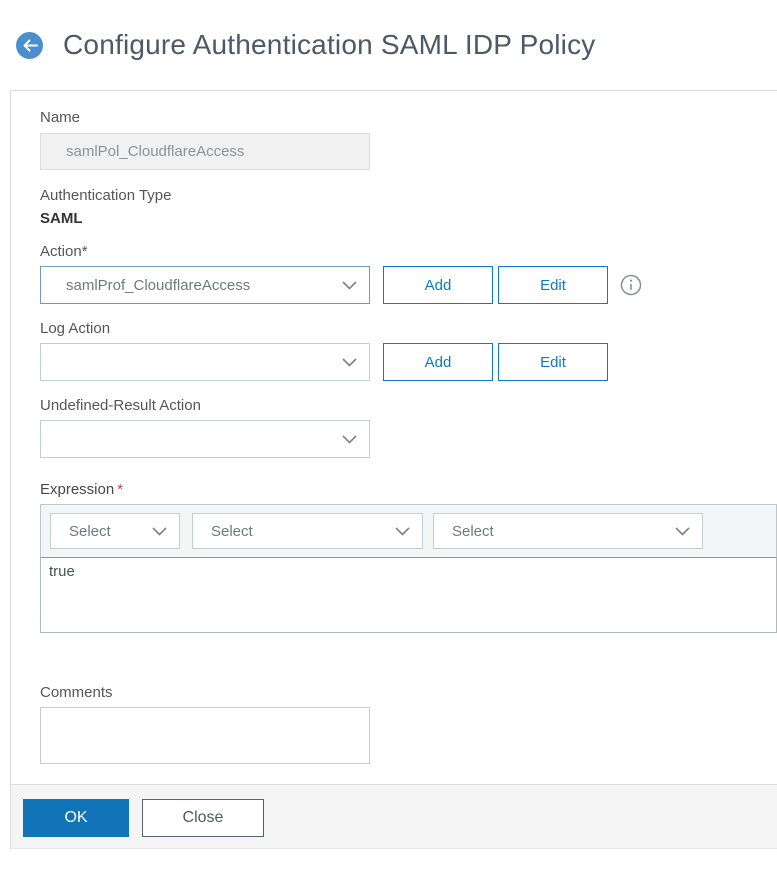 This screenshot has width=777, height=877. What do you see at coordinates (75, 328) in the screenshot?
I see `log-action-label: Log Action` at bounding box center [75, 328].